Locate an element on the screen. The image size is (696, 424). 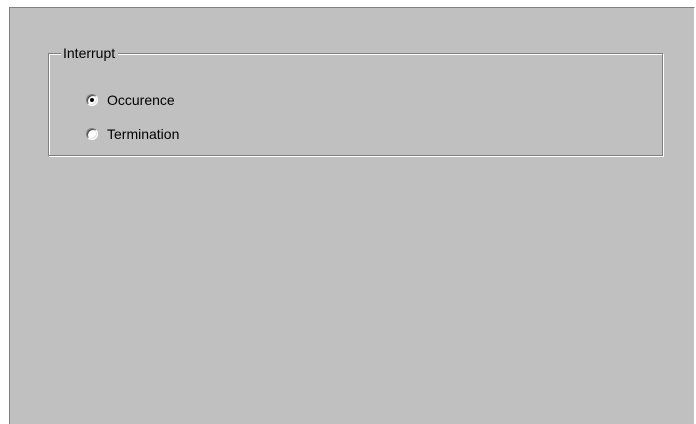
radio-termination-label: Termination is located at coordinates (143, 134).